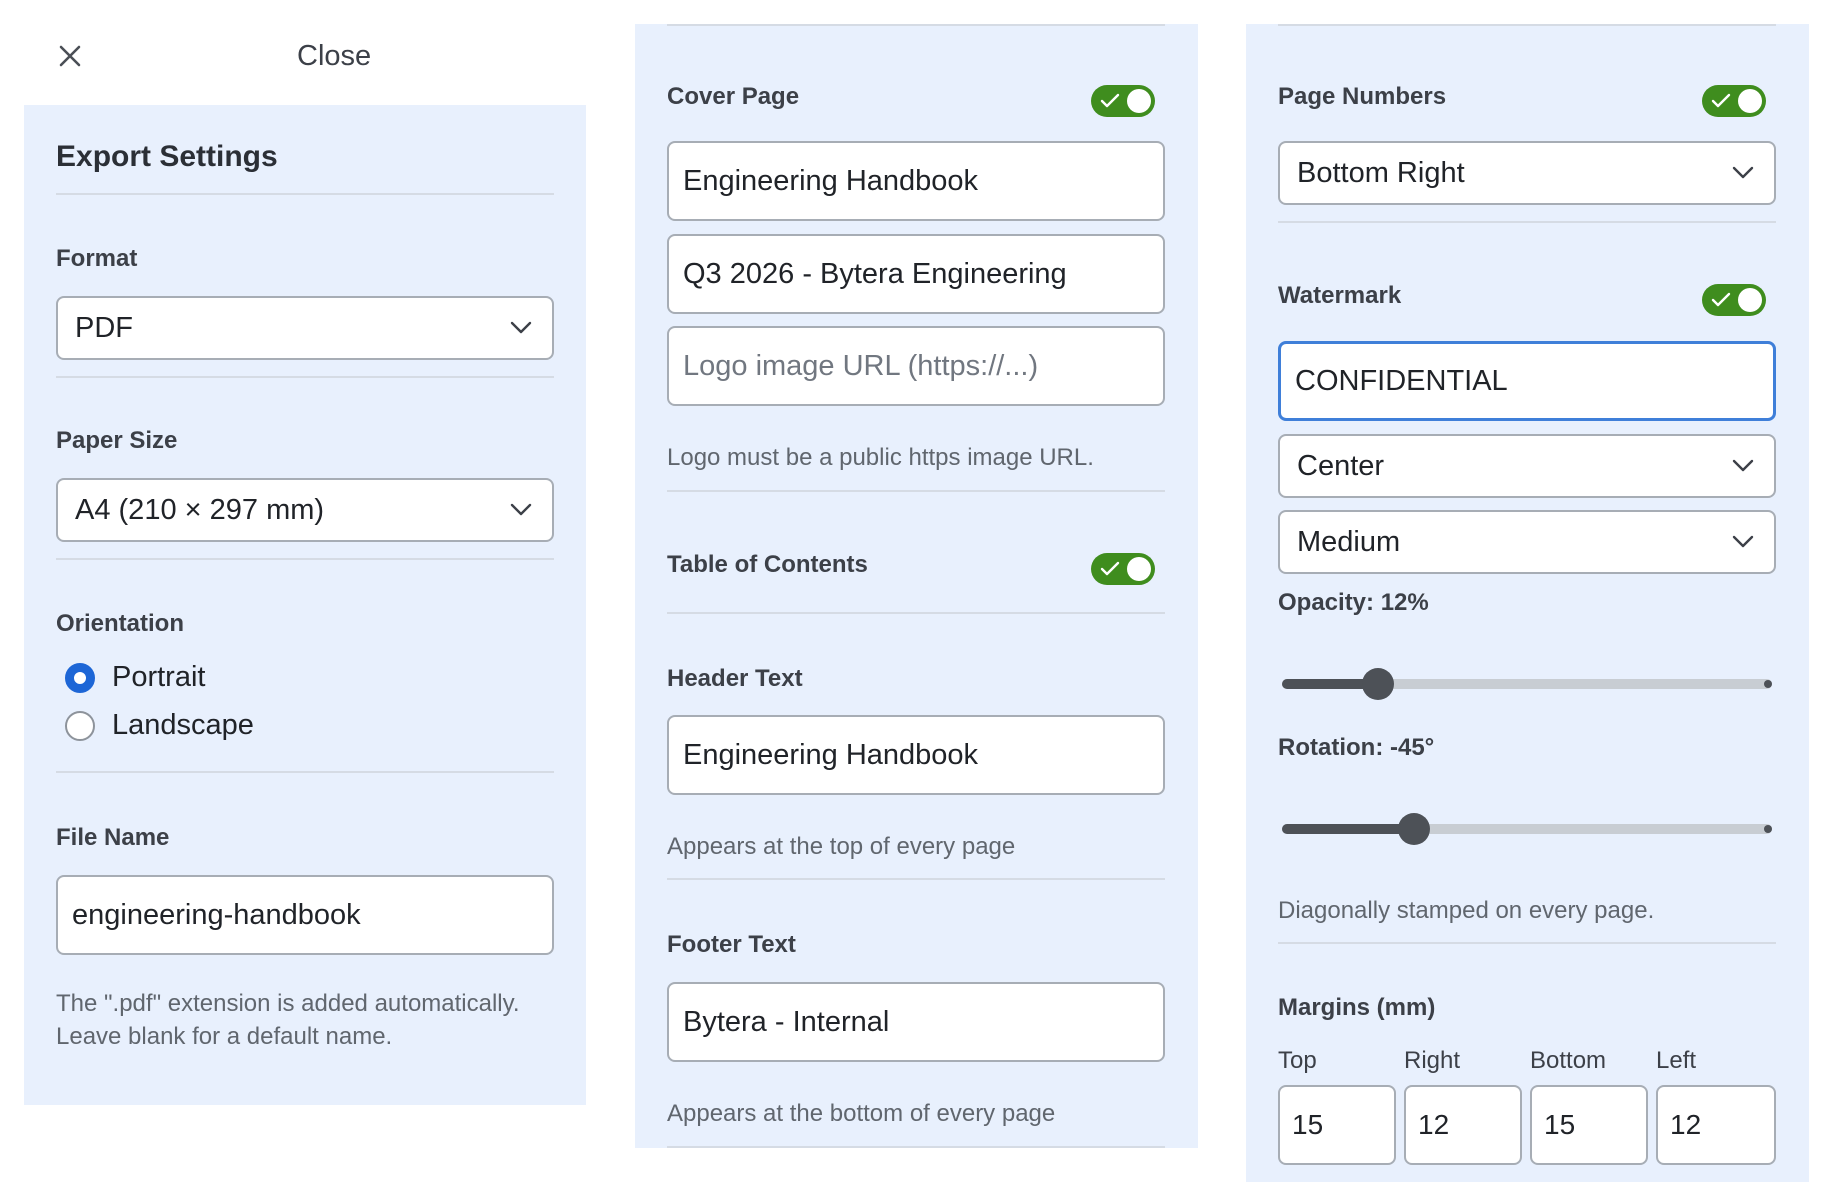  I want to click on orientation-label: Orientation, so click(120, 623).